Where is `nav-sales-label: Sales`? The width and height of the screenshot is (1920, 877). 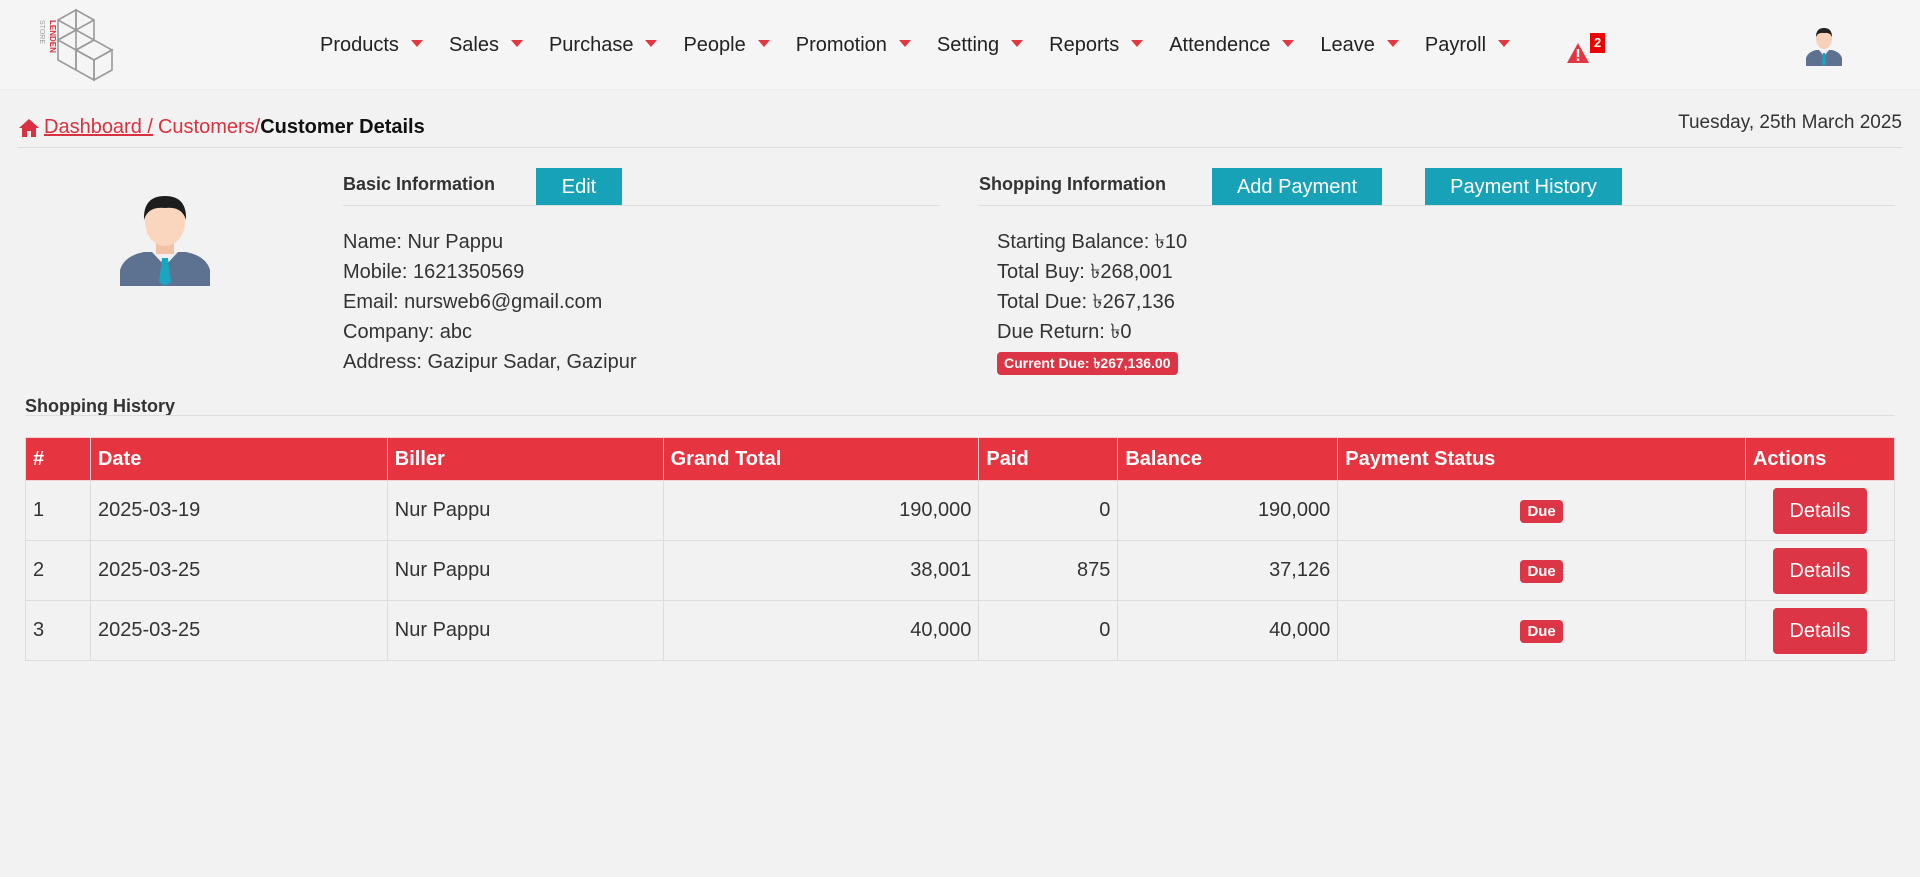
nav-sales-label: Sales is located at coordinates (473, 44).